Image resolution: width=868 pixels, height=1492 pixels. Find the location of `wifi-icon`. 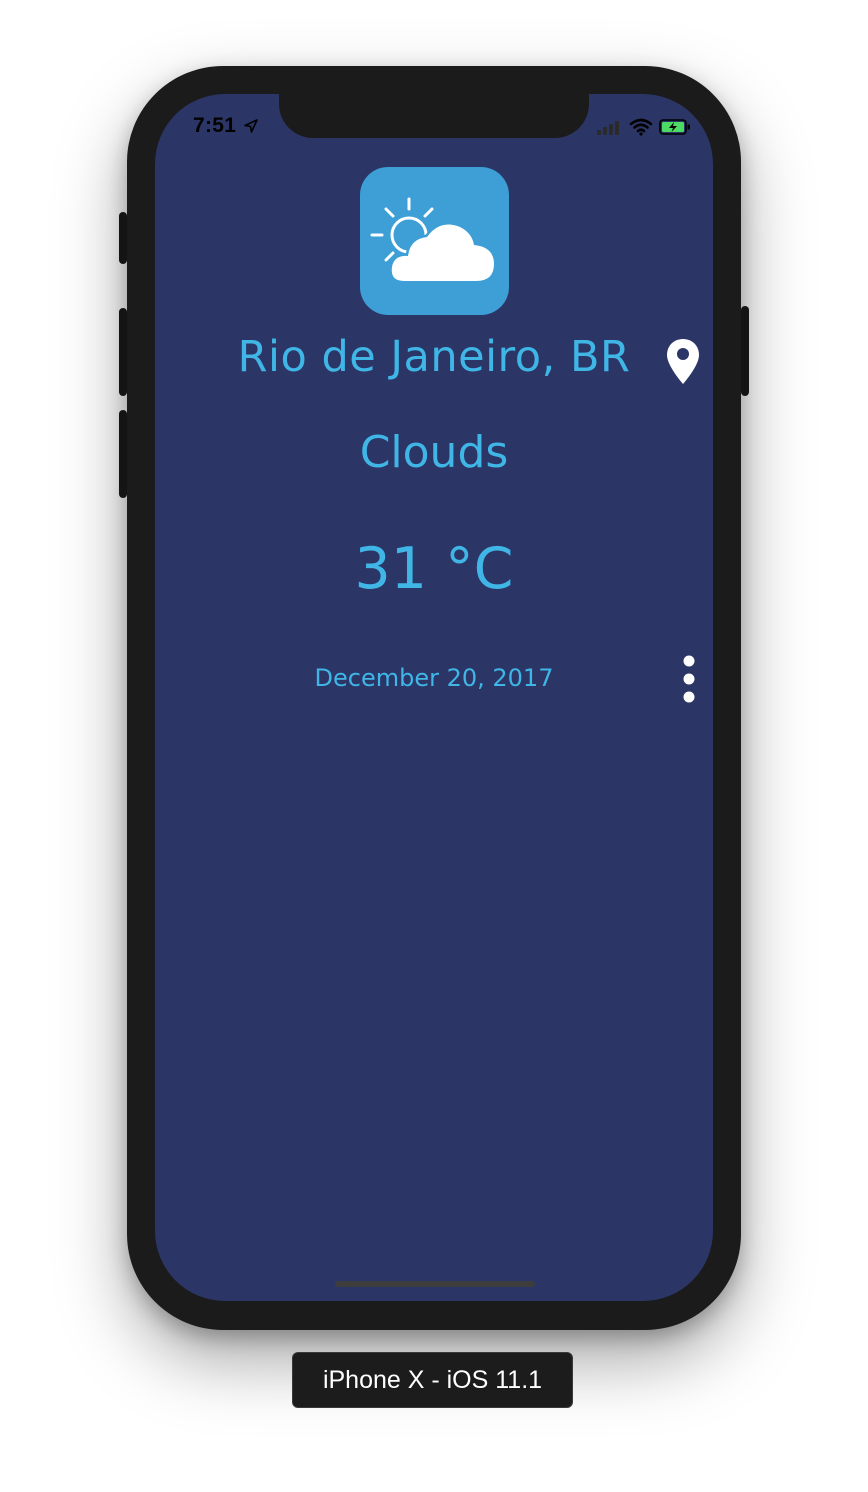

wifi-icon is located at coordinates (641, 127).